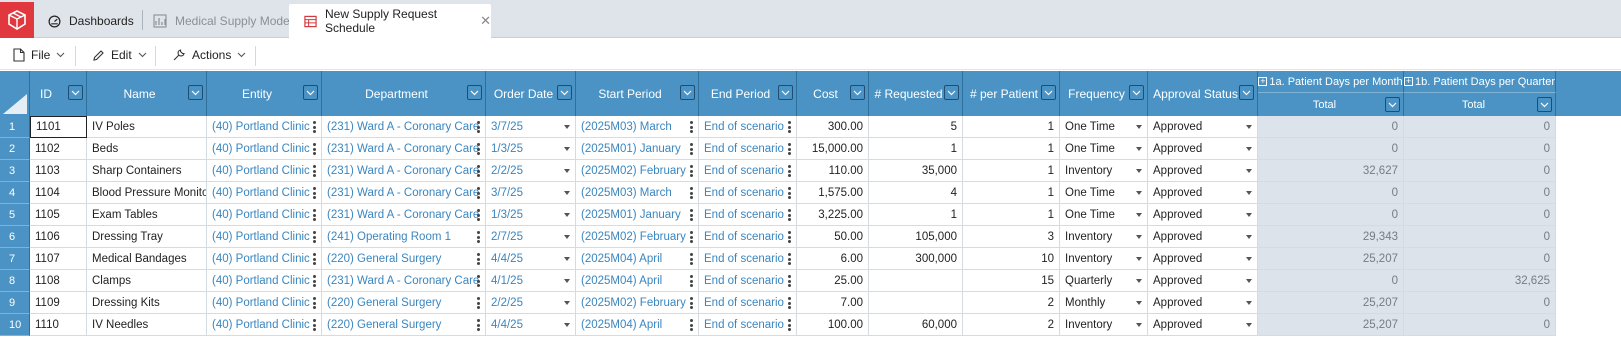  What do you see at coordinates (147, 281) in the screenshot?
I see `cell-name: Clamps` at bounding box center [147, 281].